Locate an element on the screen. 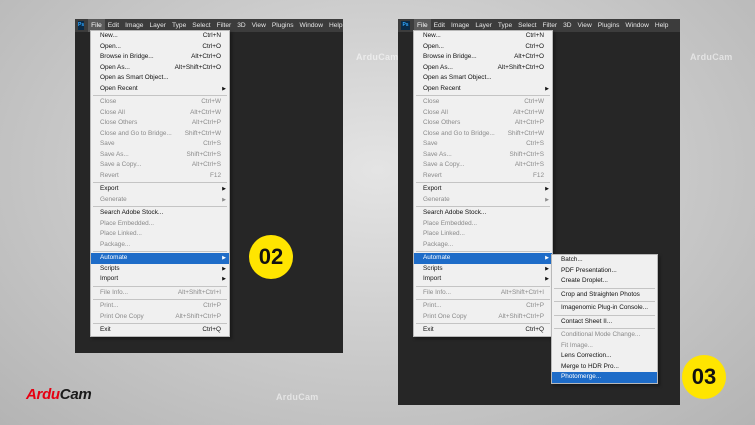 The height and width of the screenshot is (425, 755). menu-item-shortcut: Alt+Ctrl+O is located at coordinates (206, 56).